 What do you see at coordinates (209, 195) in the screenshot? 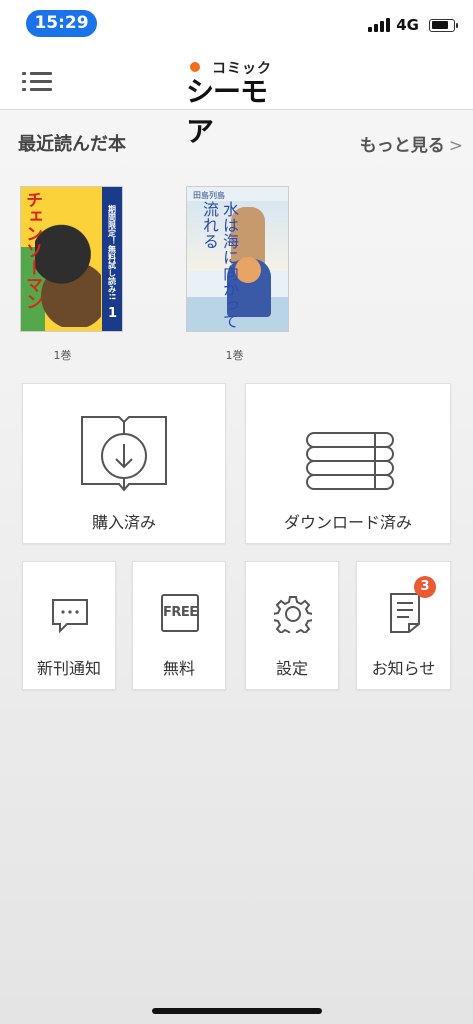
I see `cover-author: 田島列島` at bounding box center [209, 195].